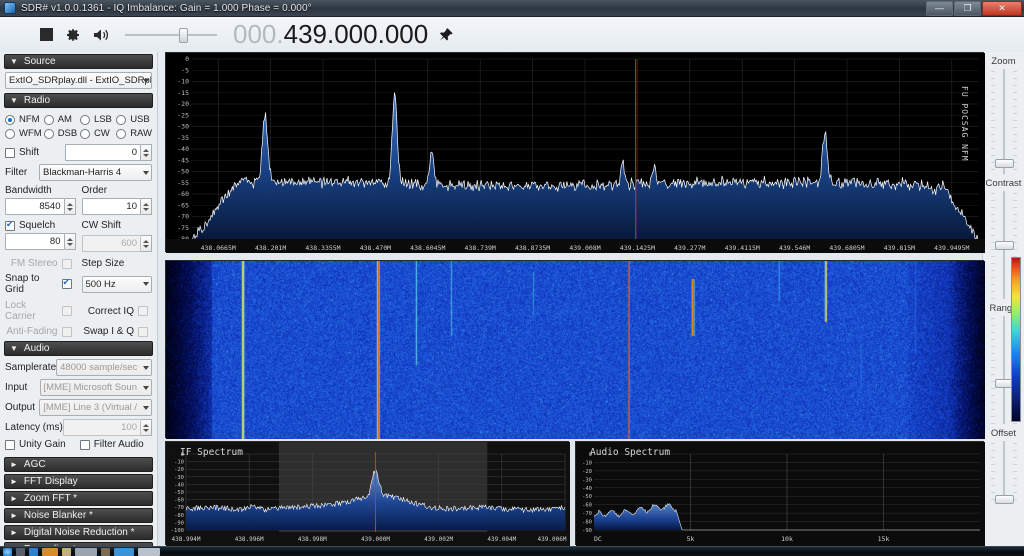  I want to click on unitygain-checkbox, so click(10, 444).